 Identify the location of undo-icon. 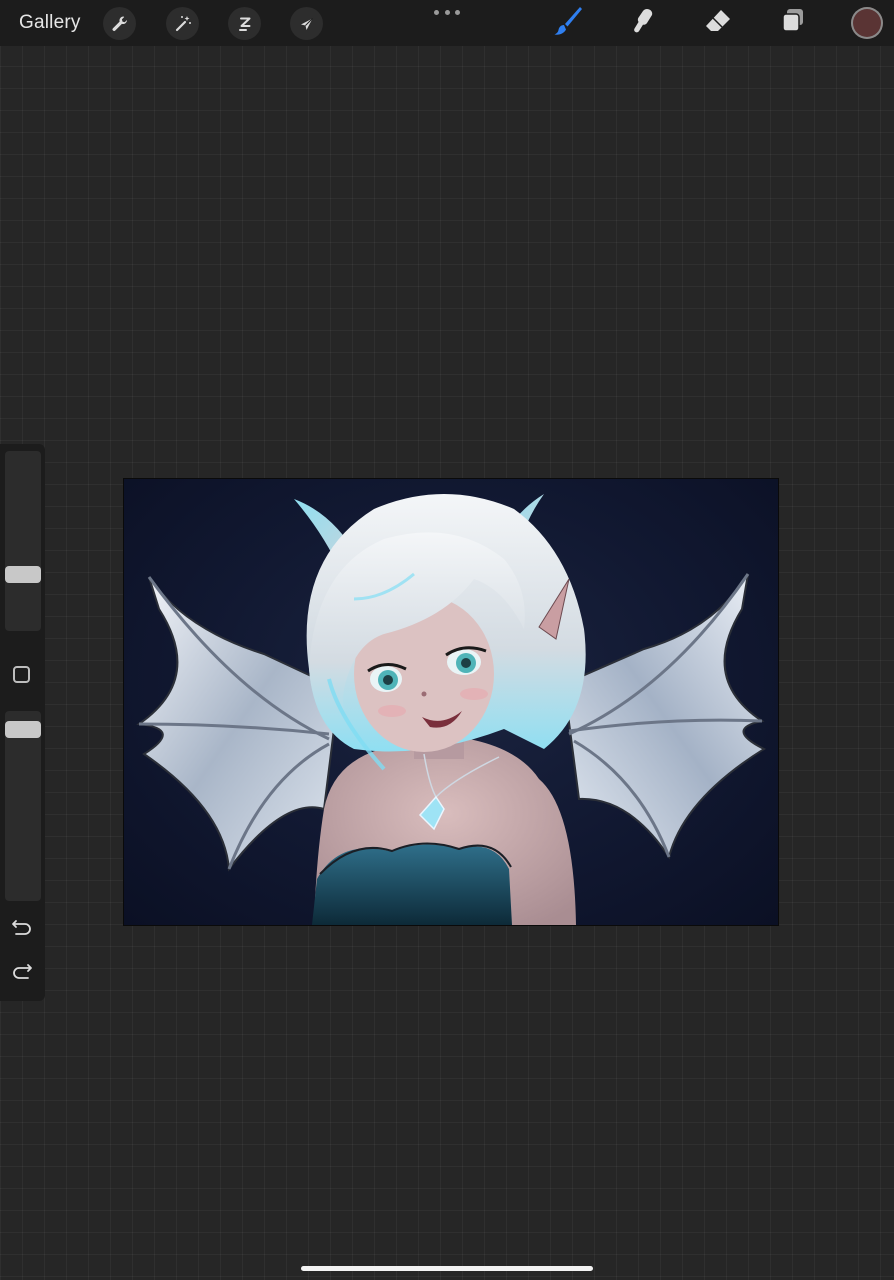
(22, 929).